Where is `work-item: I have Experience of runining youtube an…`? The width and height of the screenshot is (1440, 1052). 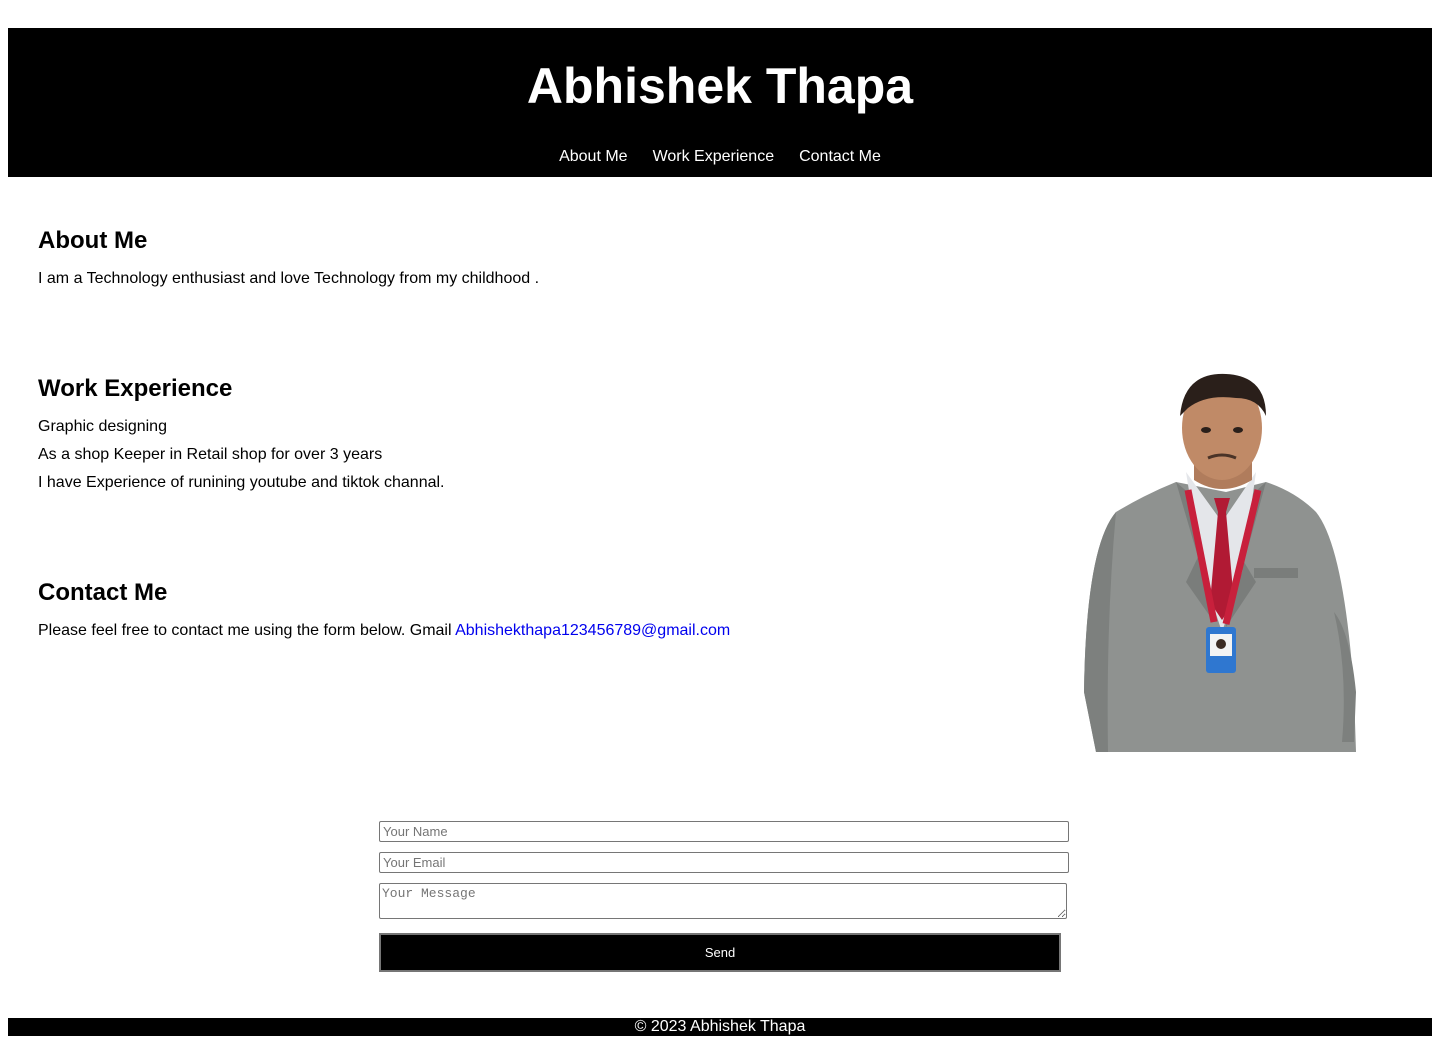
work-item: I have Experience of runining youtube an… is located at coordinates (241, 482).